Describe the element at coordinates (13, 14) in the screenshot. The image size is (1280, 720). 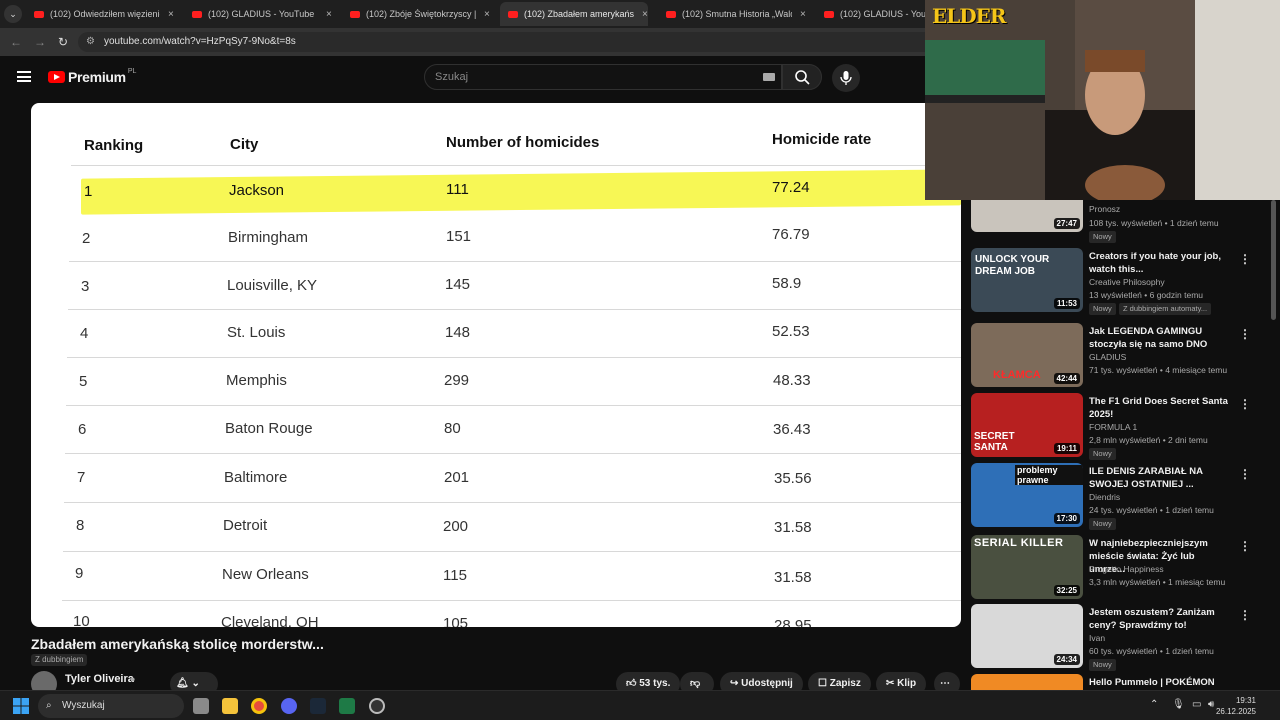
I see `tab-search-dropdown: ⌄` at that location.